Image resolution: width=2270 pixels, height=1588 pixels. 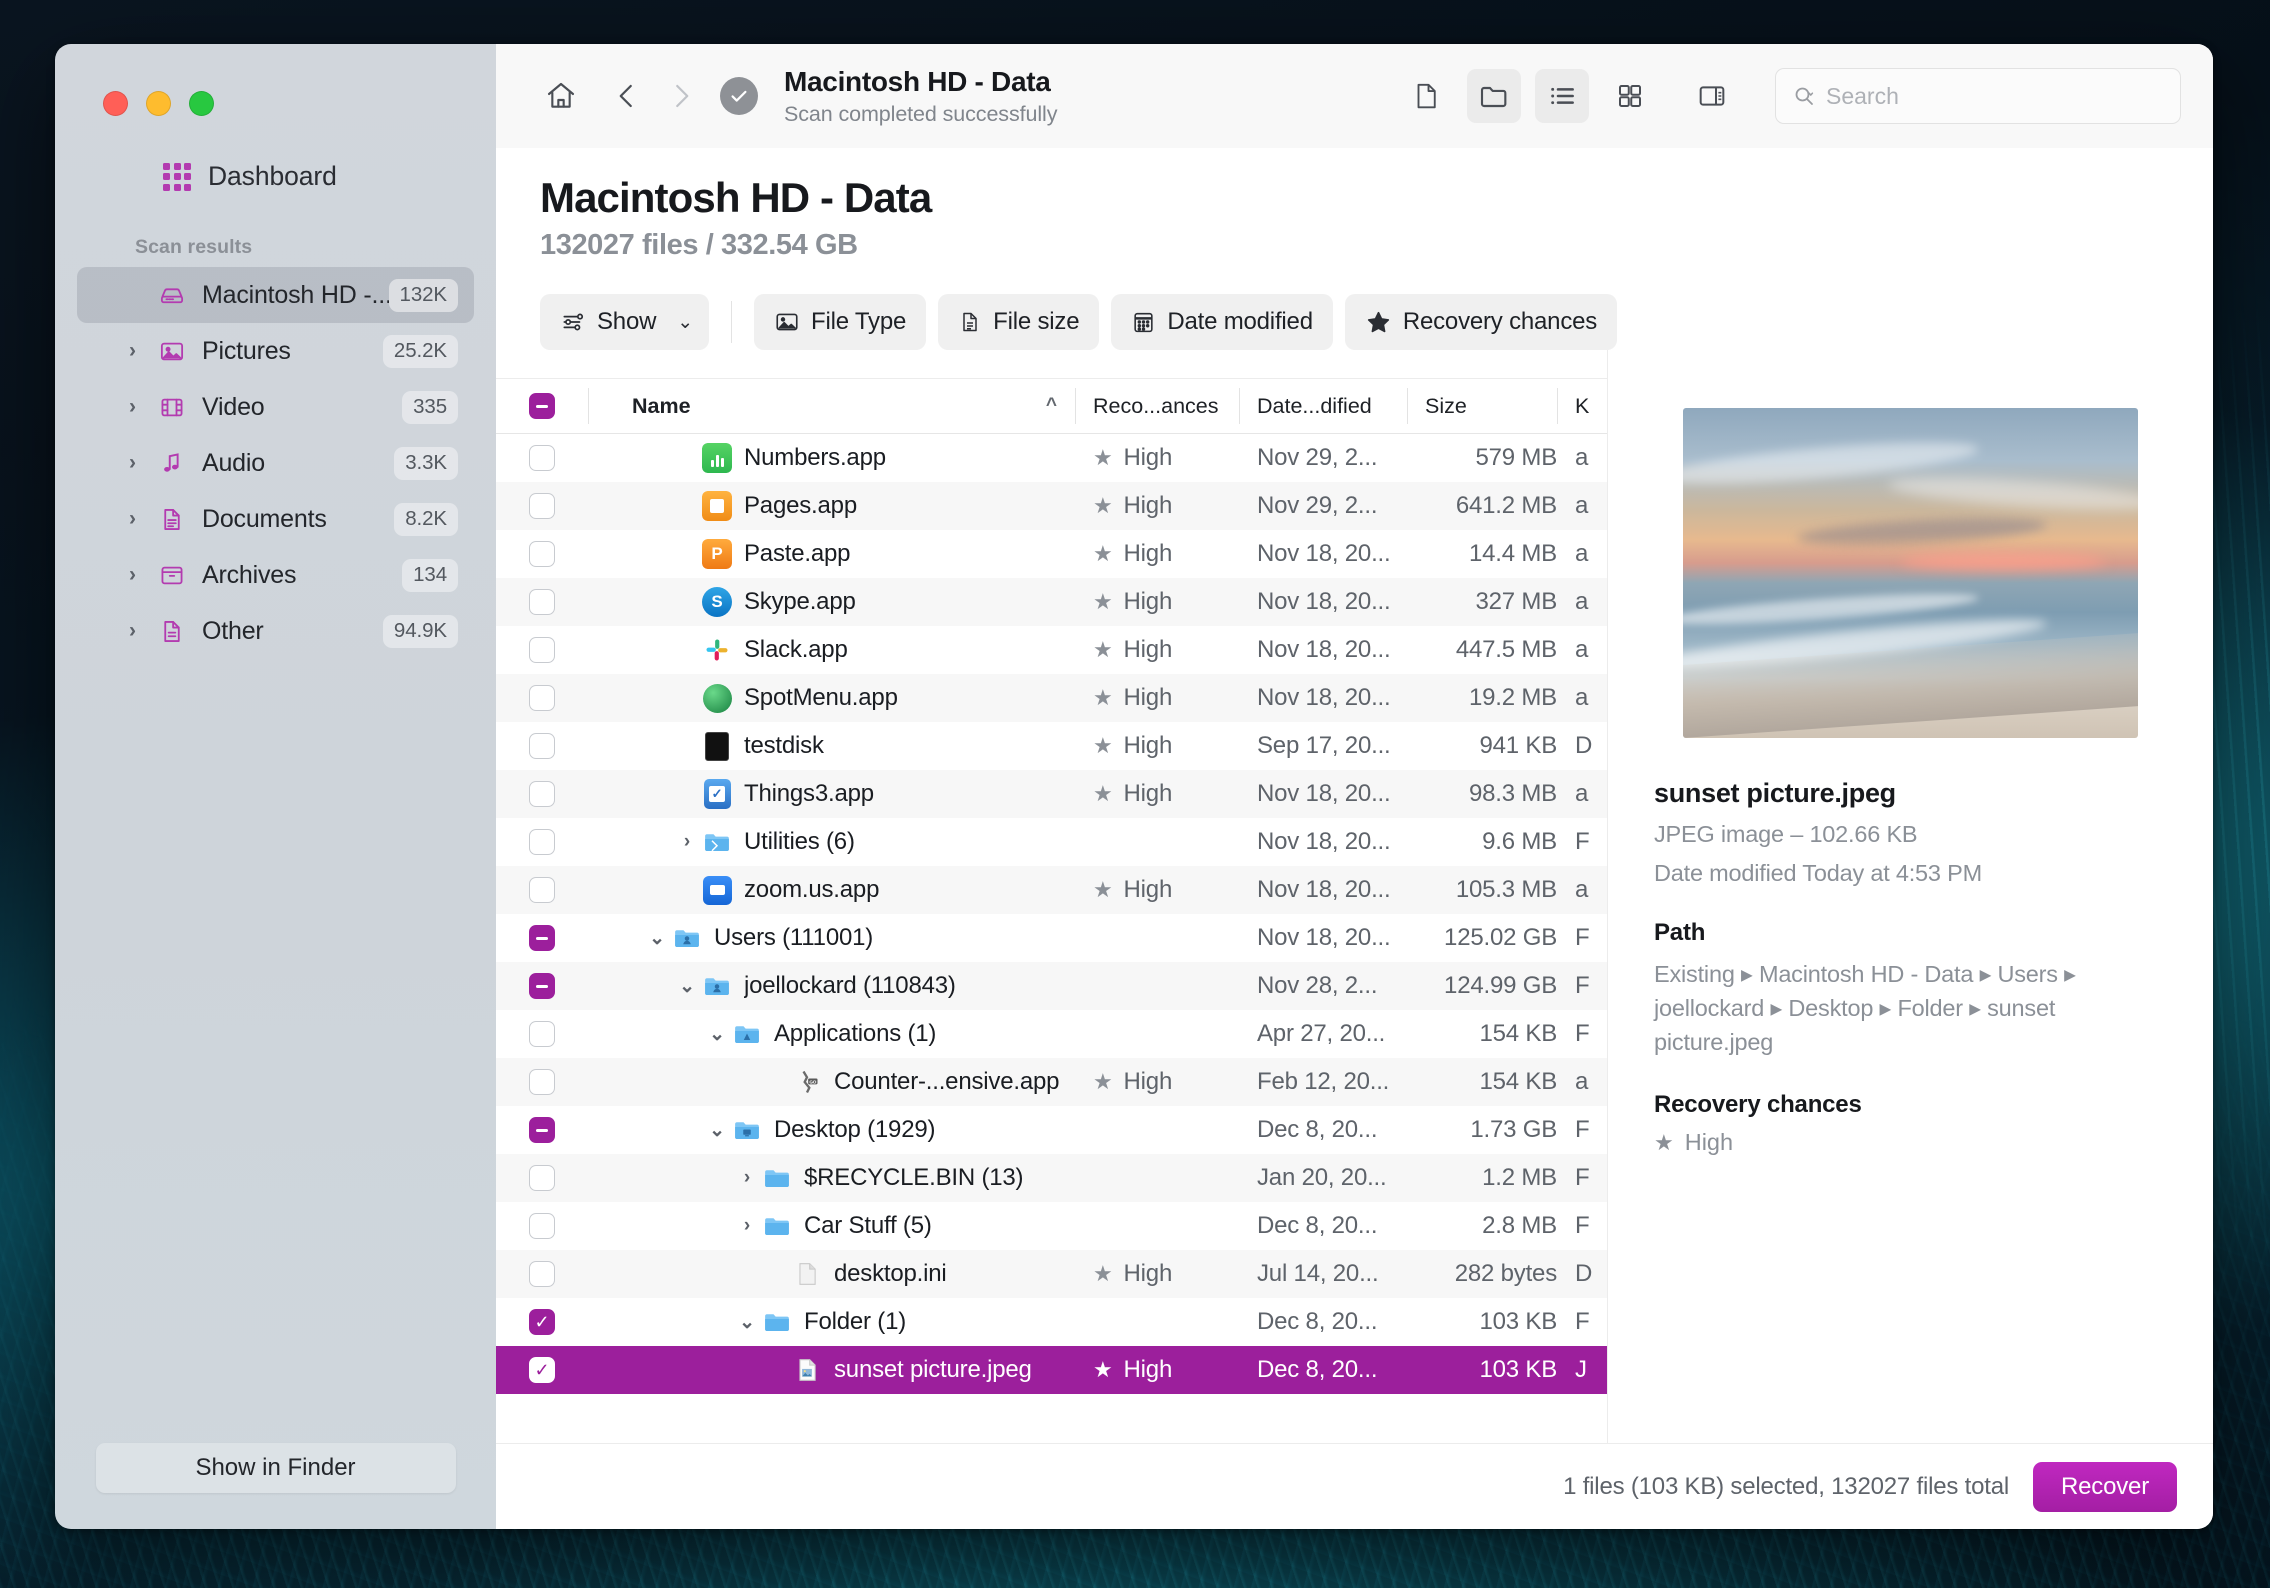 I want to click on row-name-cell: ›✓Things3.app, so click(x=831, y=794).